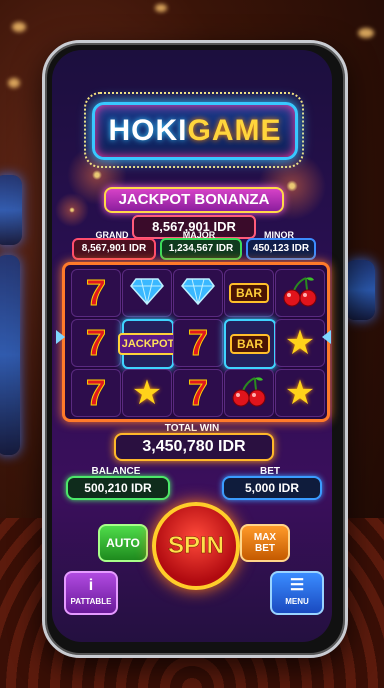  Describe the element at coordinates (123, 543) in the screenshot. I see `auto-button: AUTO` at that location.